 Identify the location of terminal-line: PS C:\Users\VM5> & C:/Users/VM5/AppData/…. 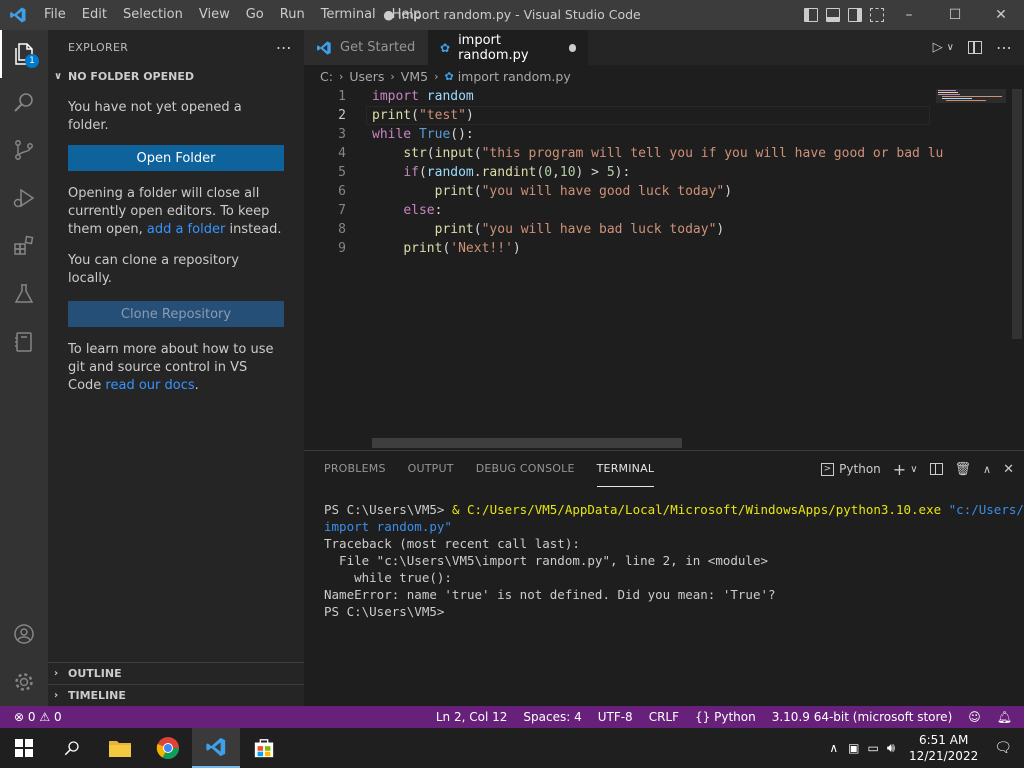
(674, 509).